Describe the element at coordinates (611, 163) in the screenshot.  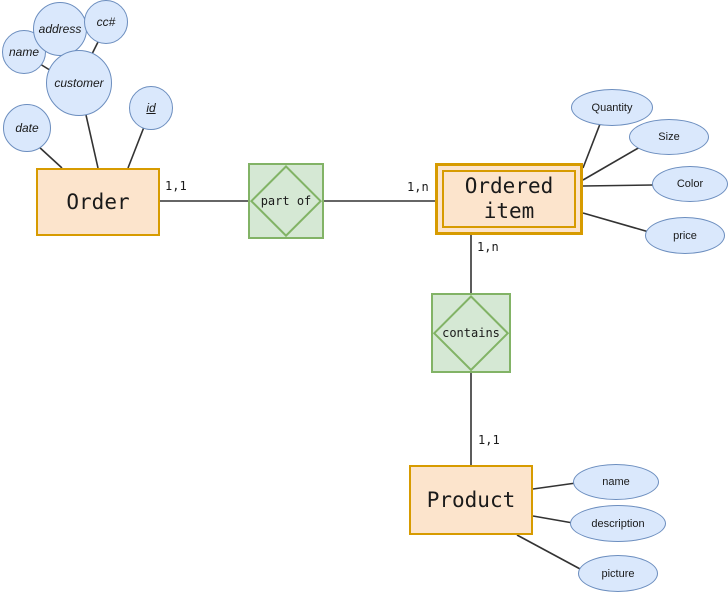
I see `edge-ordereditem-size` at that location.